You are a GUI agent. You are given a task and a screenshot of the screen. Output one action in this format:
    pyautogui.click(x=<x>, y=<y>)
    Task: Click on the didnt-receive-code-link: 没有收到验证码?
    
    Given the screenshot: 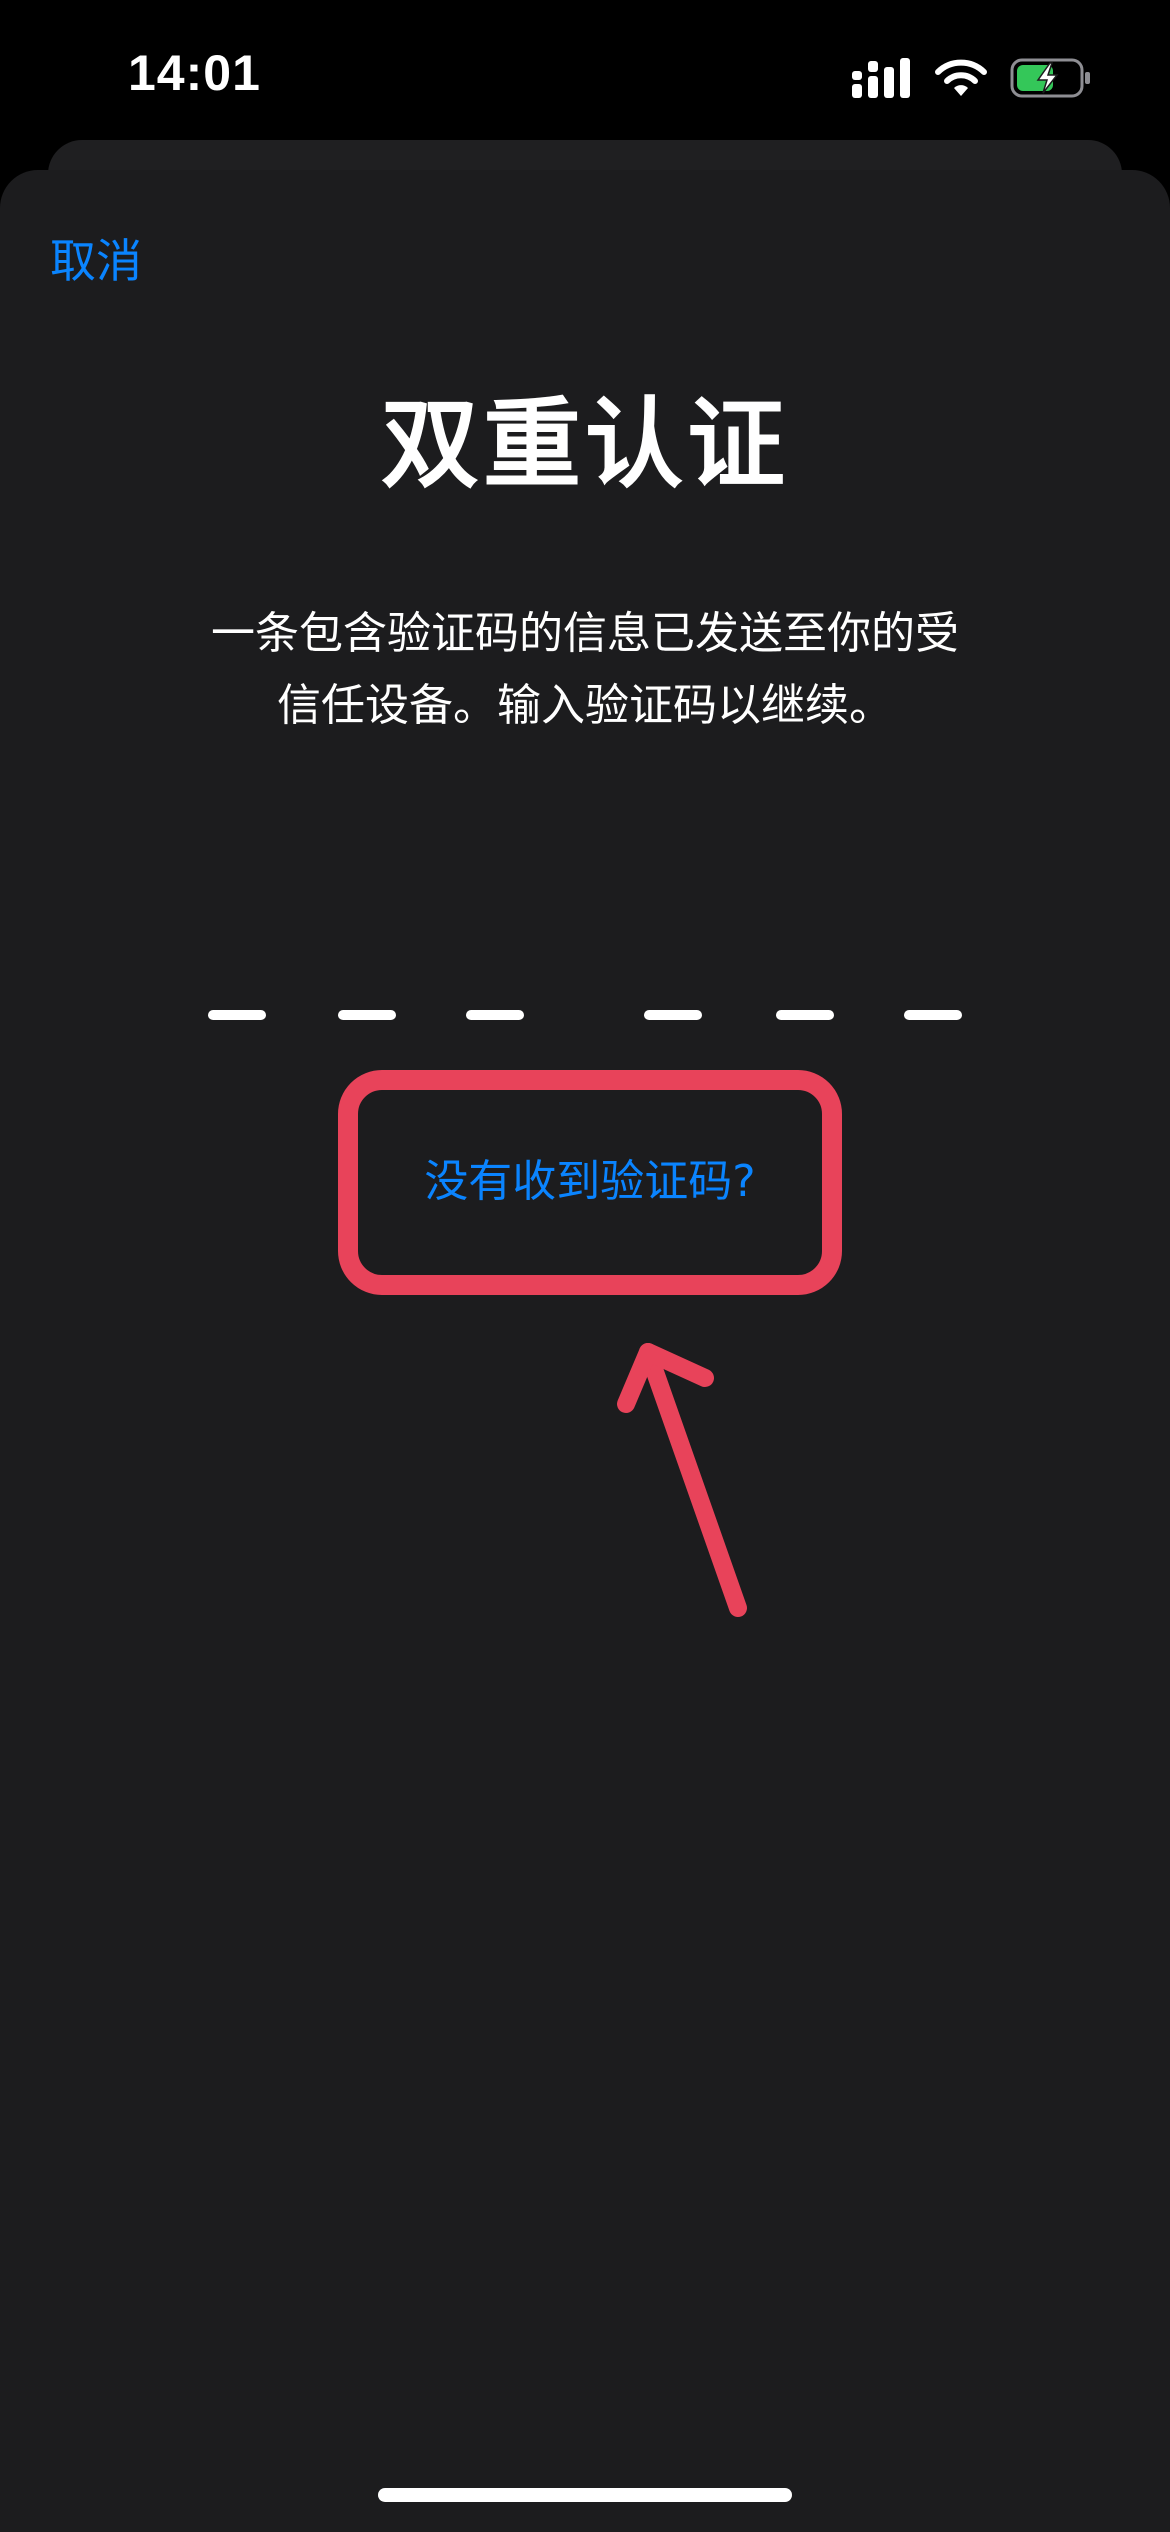 What is the action you would take?
    pyautogui.click(x=590, y=1177)
    